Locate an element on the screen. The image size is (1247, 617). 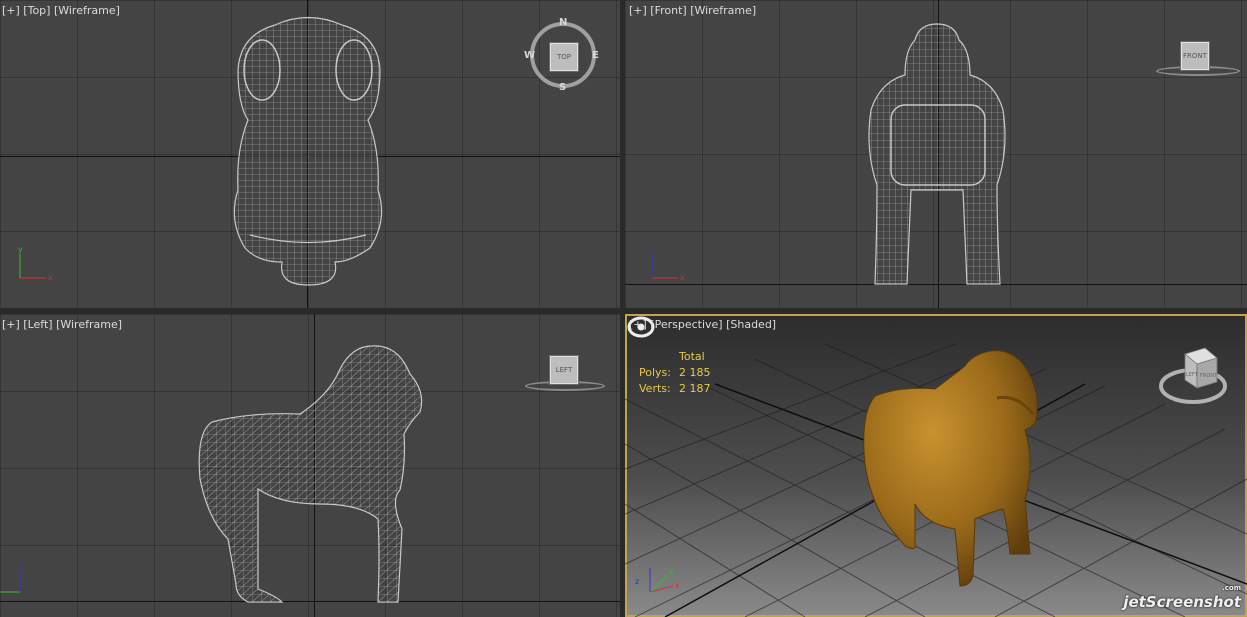
polys-label: Polys: is located at coordinates (655, 372).